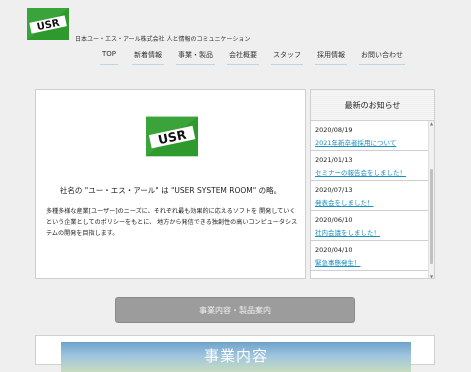 The width and height of the screenshot is (471, 372). Describe the element at coordinates (371, 256) in the screenshot. I see `news-item: 2020/04/10 緊急事態発生！` at that location.